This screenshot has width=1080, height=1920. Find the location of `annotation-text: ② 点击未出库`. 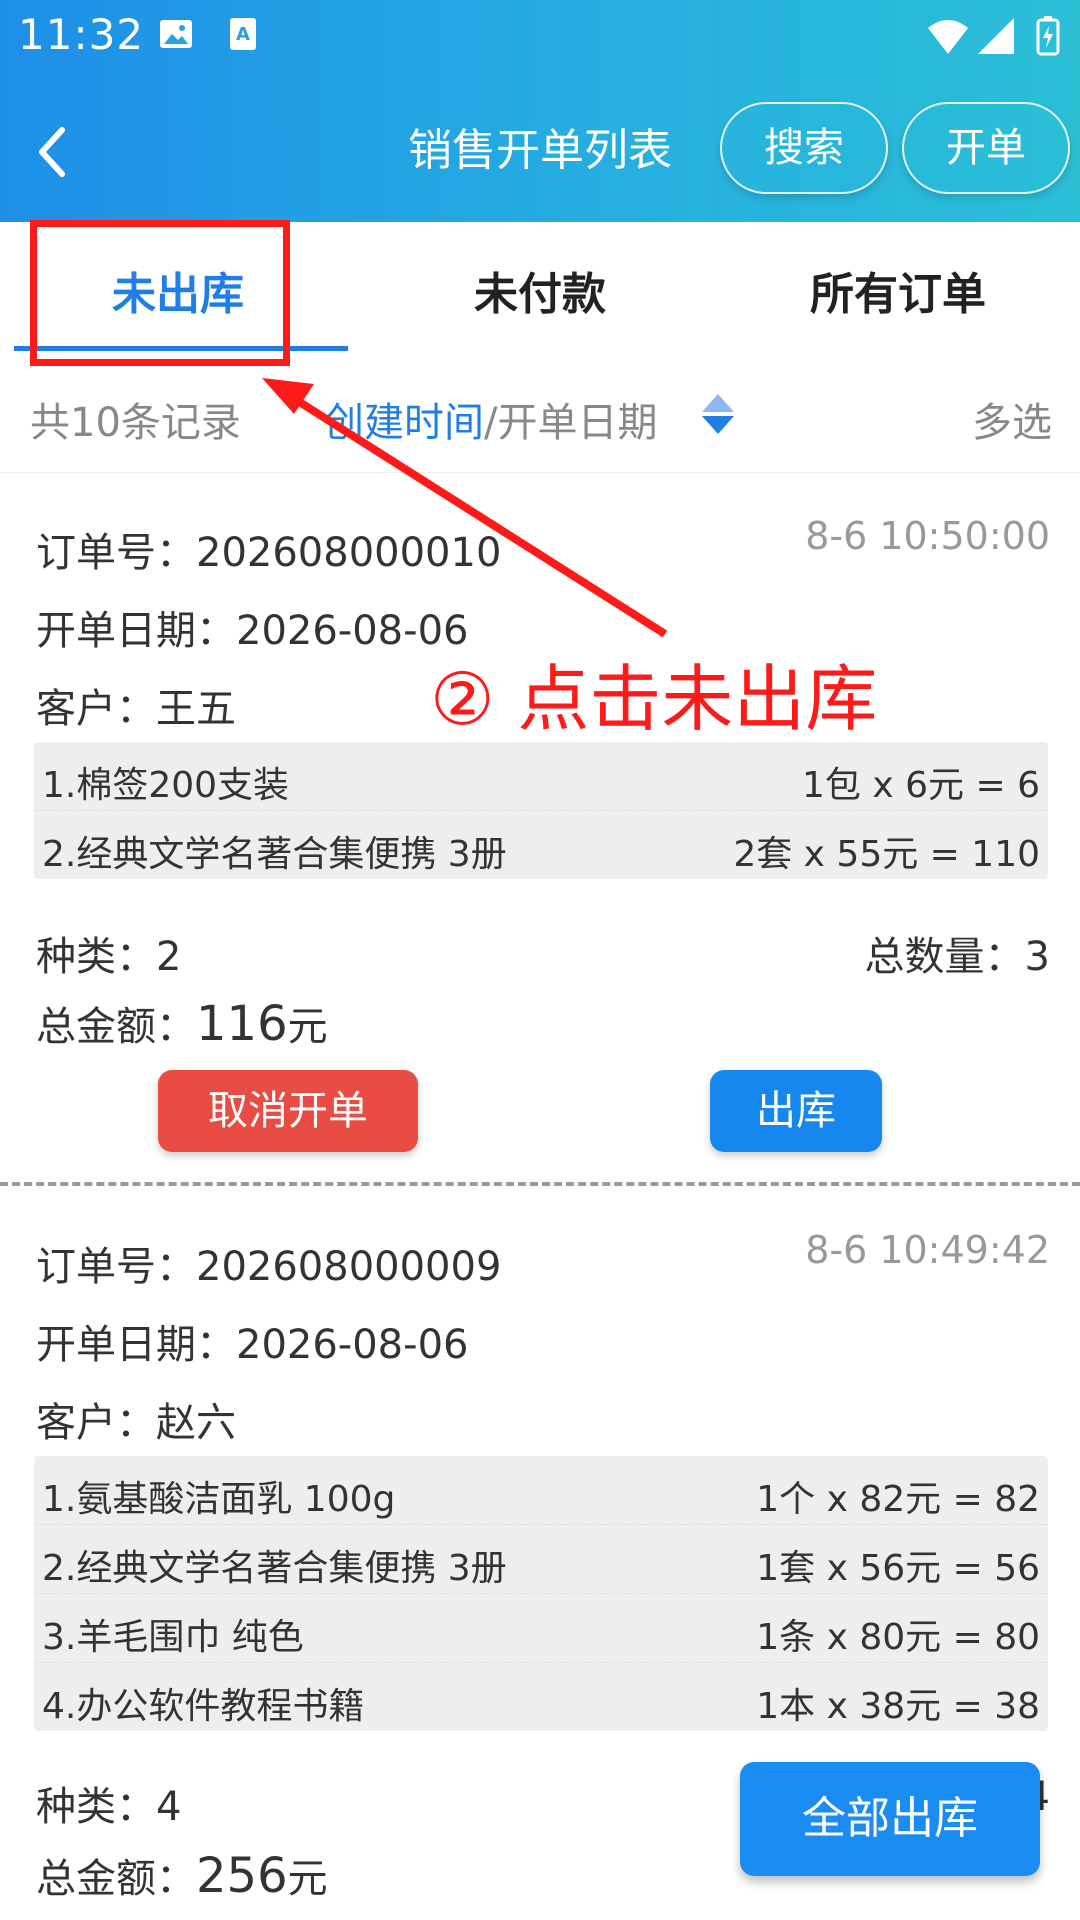

annotation-text: ② 点击未出库 is located at coordinates (654, 699).